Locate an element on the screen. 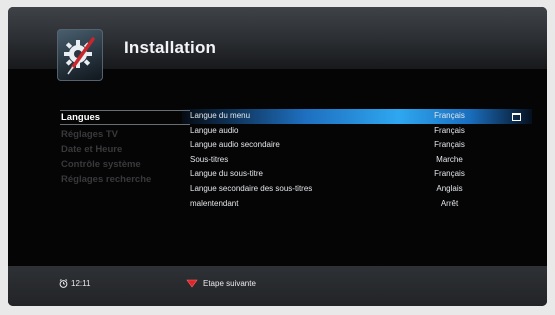 The height and width of the screenshot is (315, 555). next-step-label: Etape suivante is located at coordinates (229, 284).